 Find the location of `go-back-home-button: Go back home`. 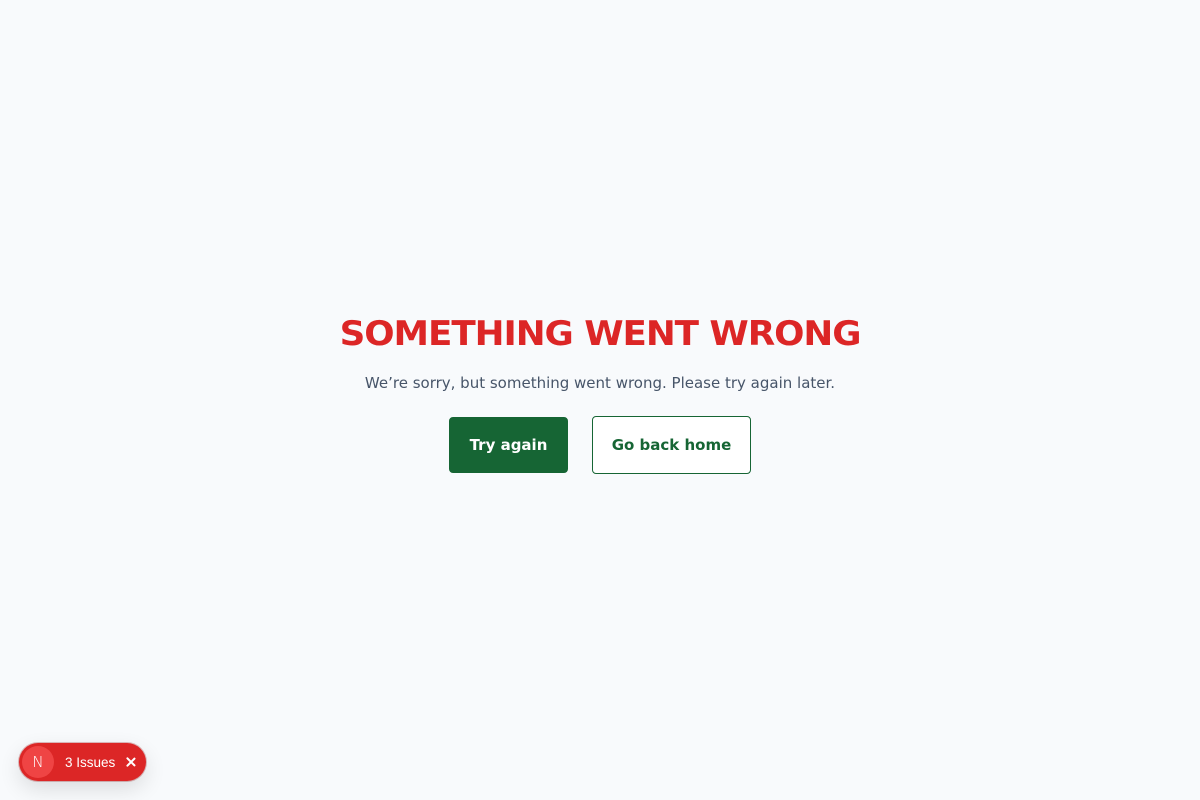

go-back-home-button: Go back home is located at coordinates (671, 445).